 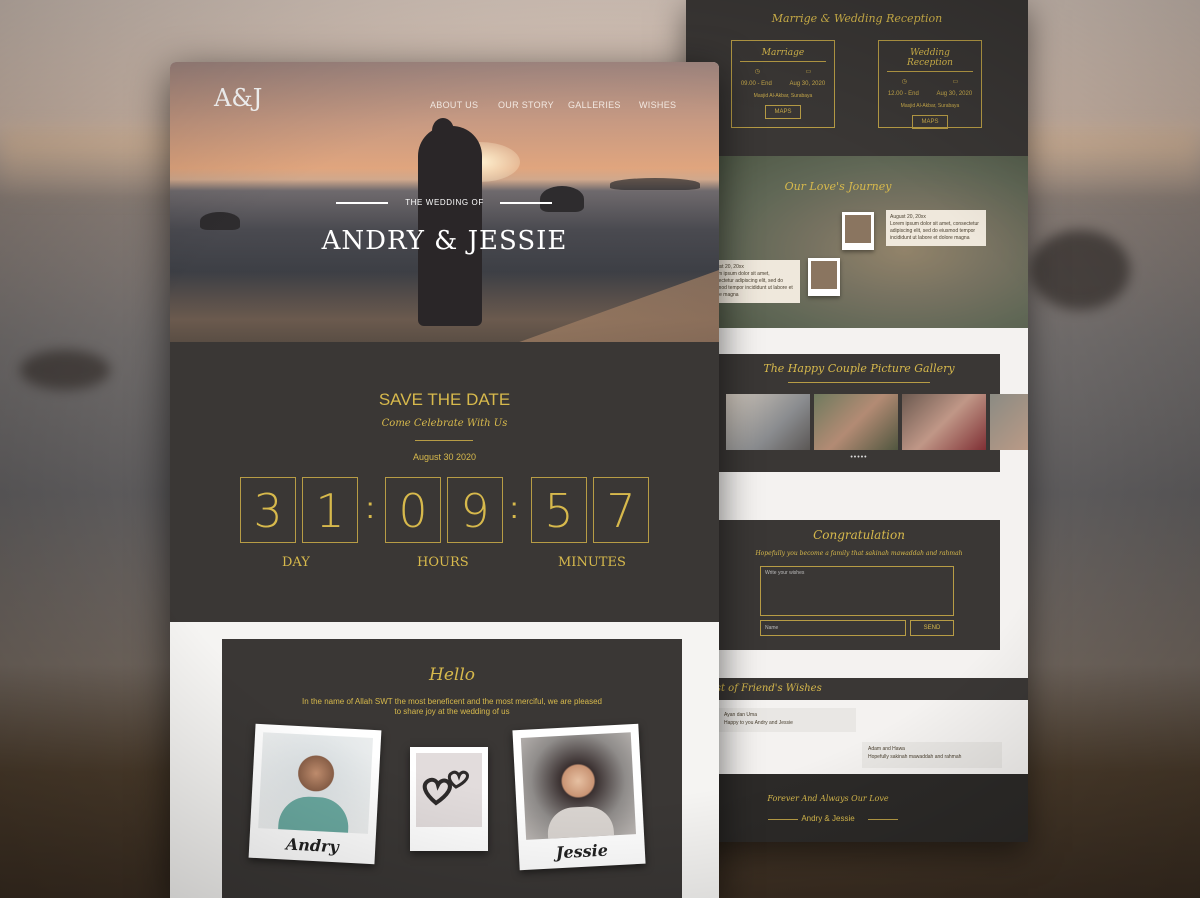 I want to click on bride-name: Jessie, so click(x=582, y=851).